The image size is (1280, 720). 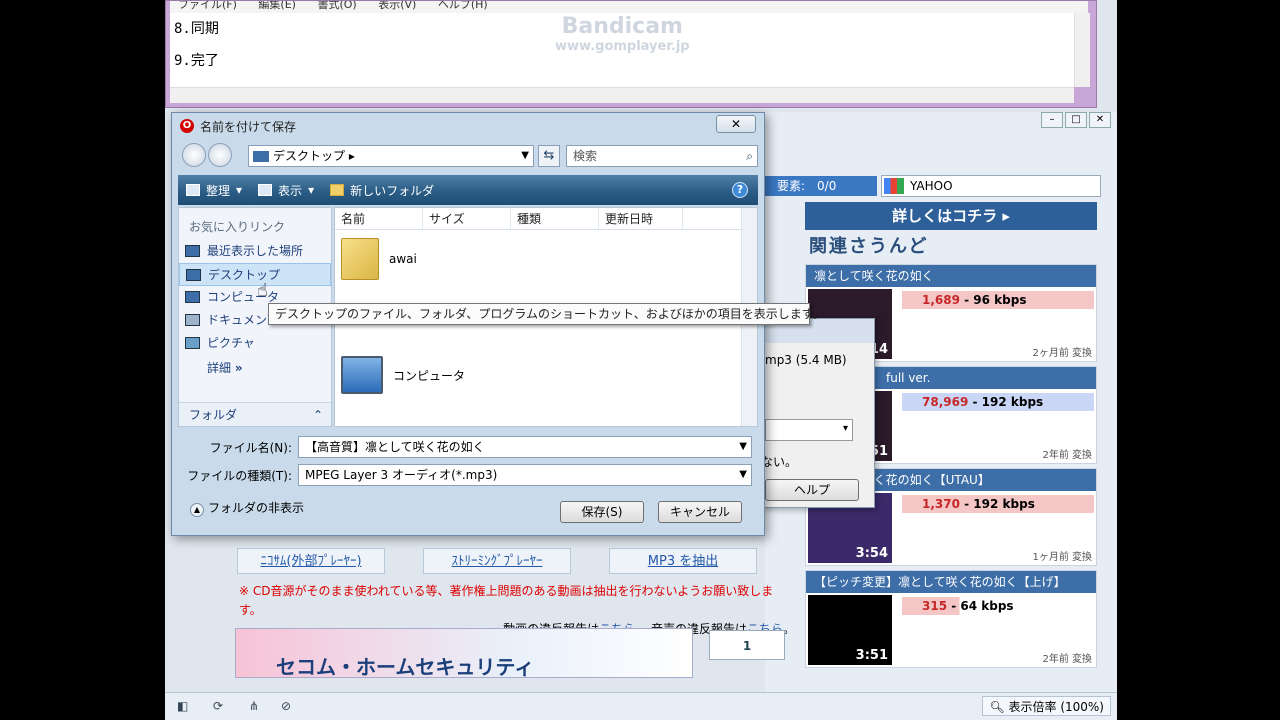 What do you see at coordinates (463, 6) in the screenshot?
I see `menu-help: ヘルプ(H)` at bounding box center [463, 6].